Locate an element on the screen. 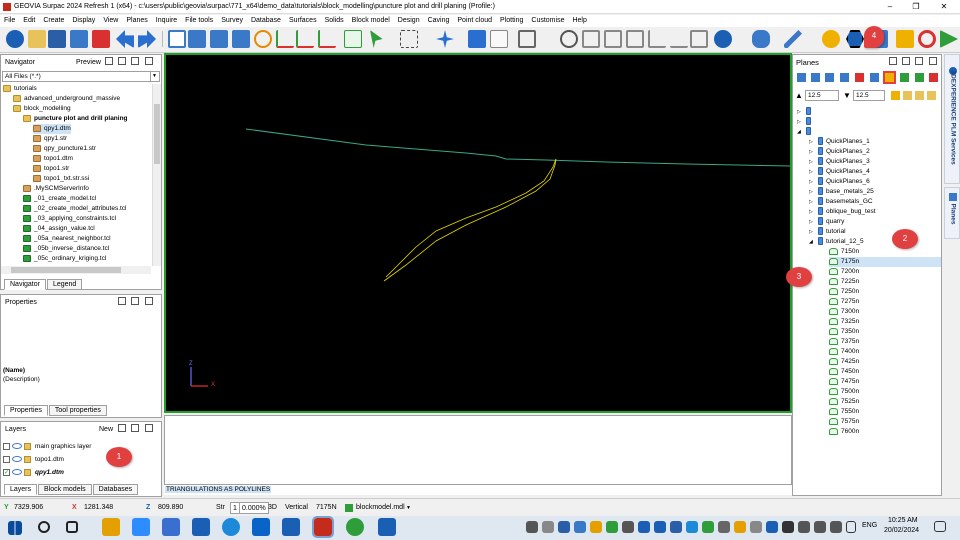 The image size is (960, 540). navigator-tree-item: _03_applying_constraints.tcl is located at coordinates (69, 219).